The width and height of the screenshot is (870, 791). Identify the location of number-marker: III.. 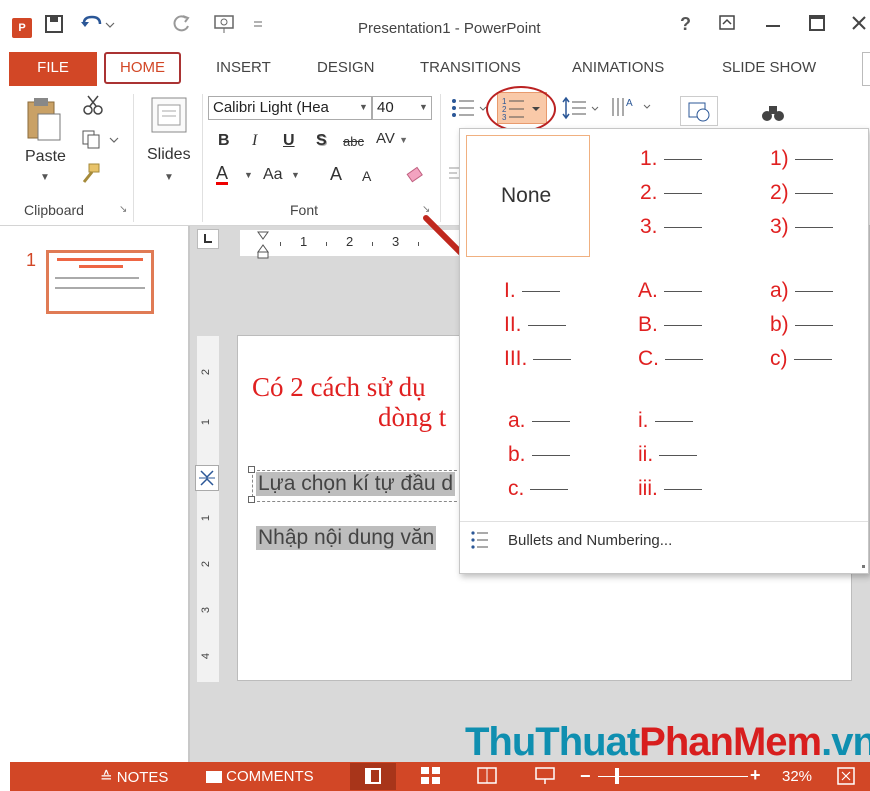
(538, 359).